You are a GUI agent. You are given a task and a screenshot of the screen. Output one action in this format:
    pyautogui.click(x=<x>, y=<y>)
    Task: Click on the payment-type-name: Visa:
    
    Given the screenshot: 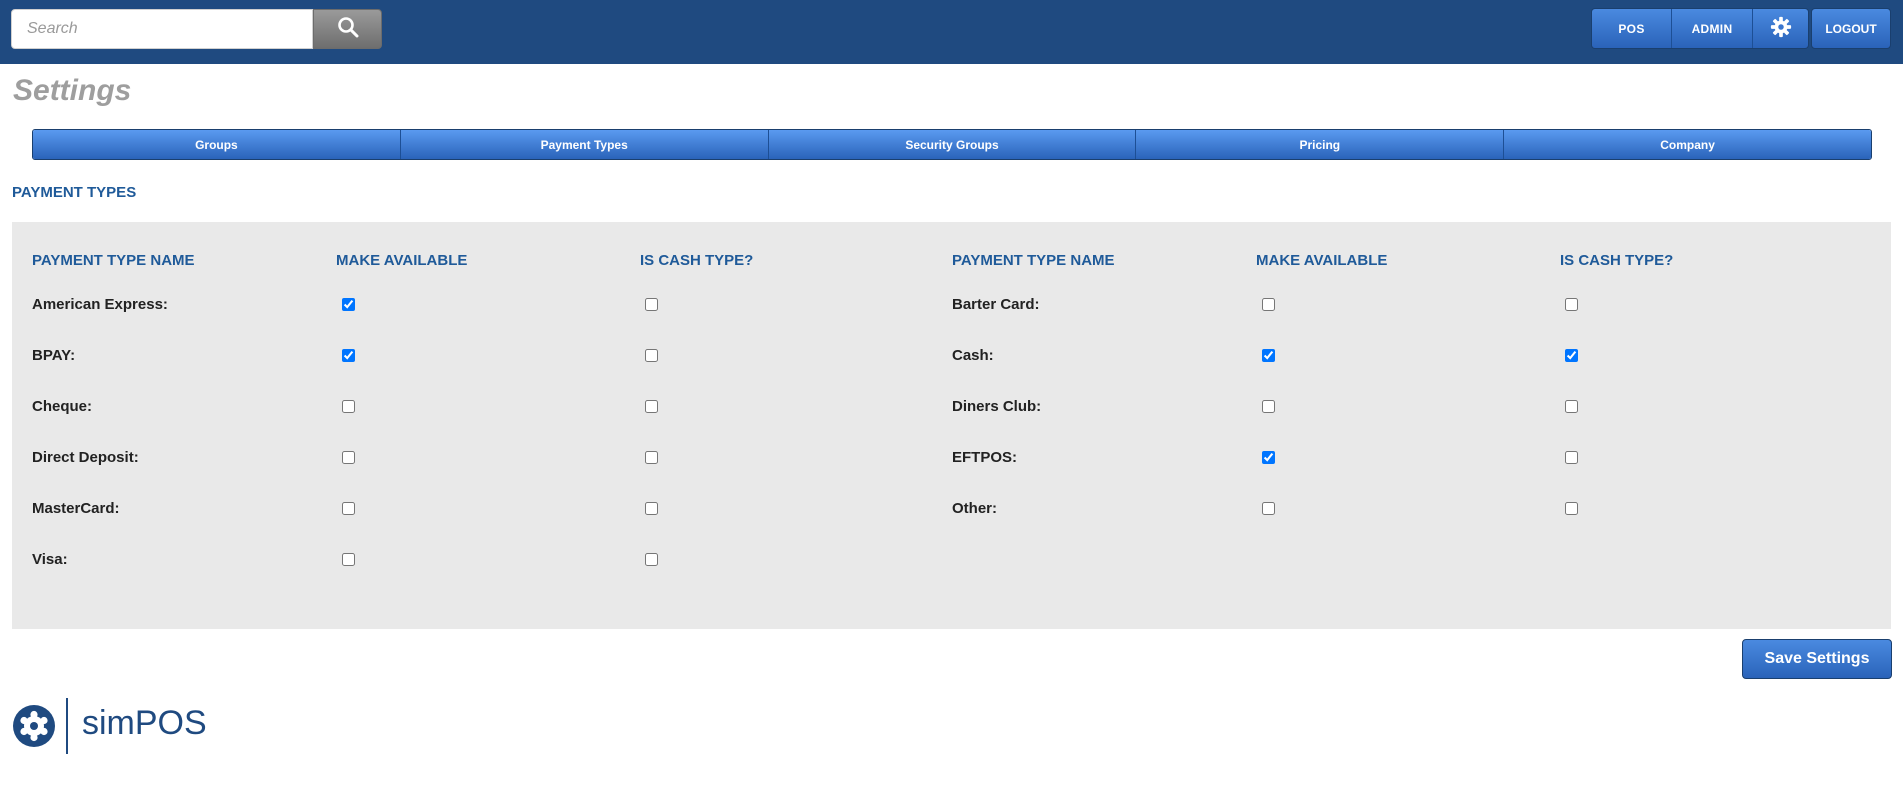 What is the action you would take?
    pyautogui.click(x=50, y=559)
    